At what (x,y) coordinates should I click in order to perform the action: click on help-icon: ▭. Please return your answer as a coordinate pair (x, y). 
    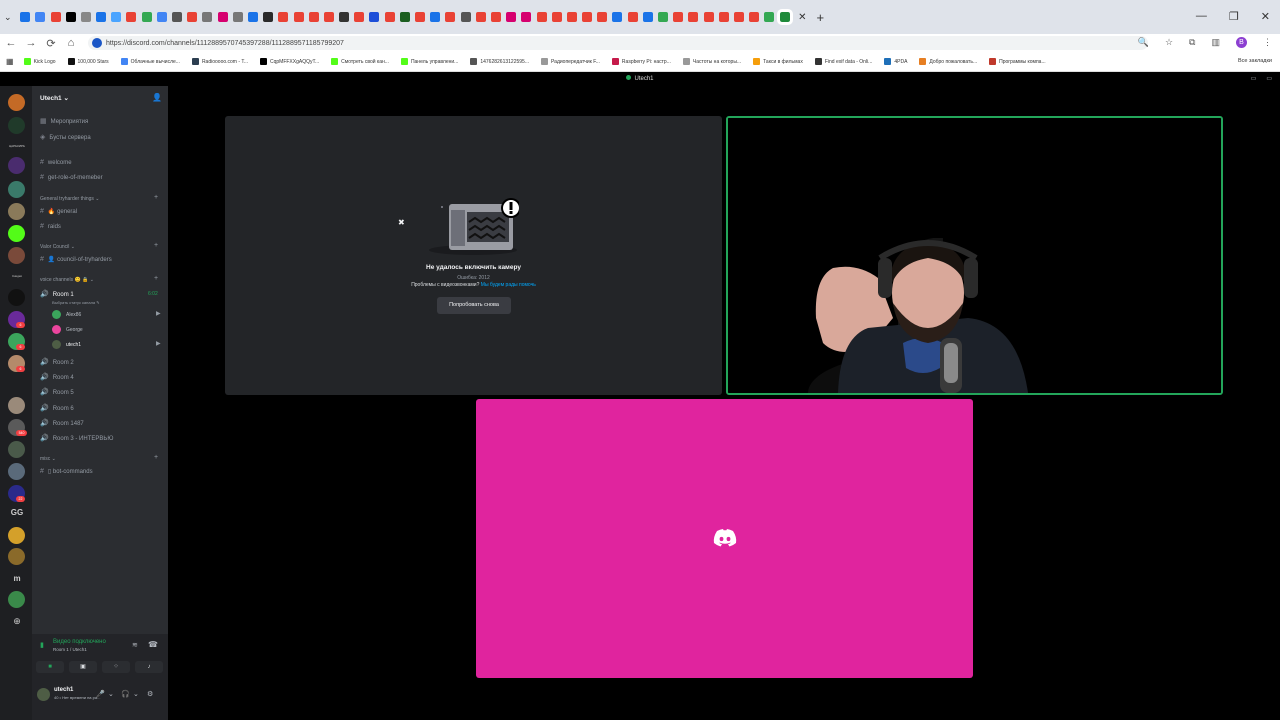
    Looking at the image, I should click on (1269, 78).